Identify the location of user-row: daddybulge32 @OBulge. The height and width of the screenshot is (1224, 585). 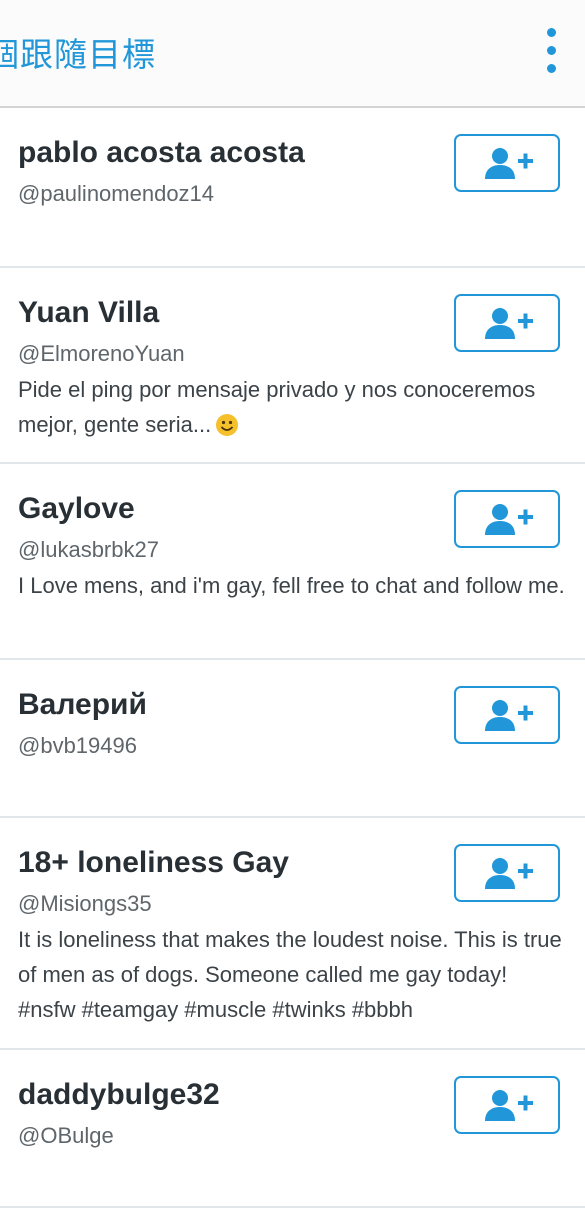
(292, 1129).